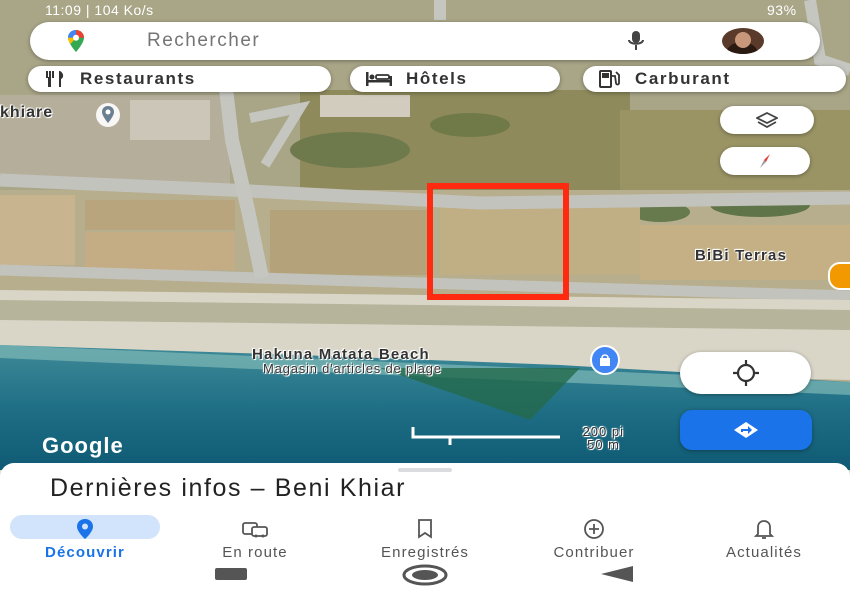 The width and height of the screenshot is (850, 592). What do you see at coordinates (83, 445) in the screenshot?
I see `google-watermark: Google` at bounding box center [83, 445].